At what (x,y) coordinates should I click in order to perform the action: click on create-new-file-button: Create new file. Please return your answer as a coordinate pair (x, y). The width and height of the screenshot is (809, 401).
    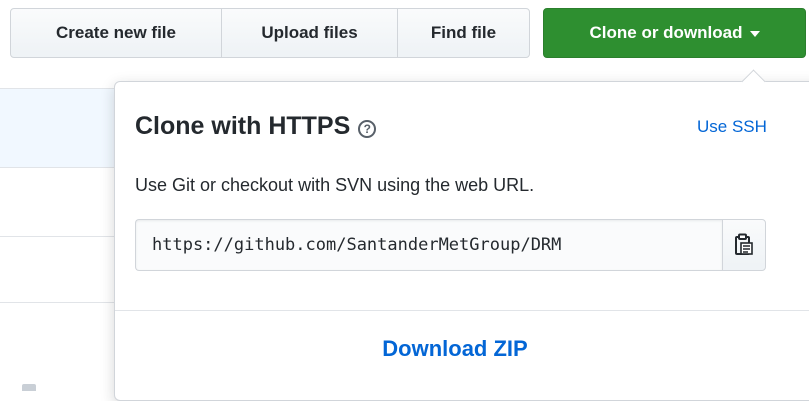
    Looking at the image, I should click on (116, 33).